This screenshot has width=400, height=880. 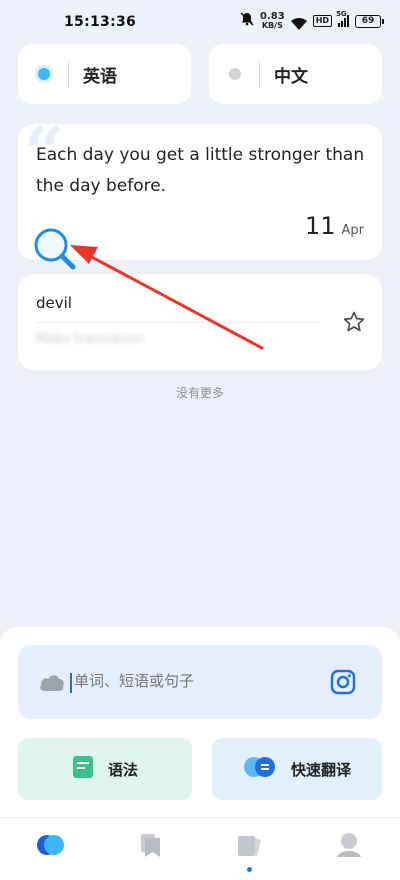 I want to click on status-time: 15:13:36, so click(x=100, y=22).